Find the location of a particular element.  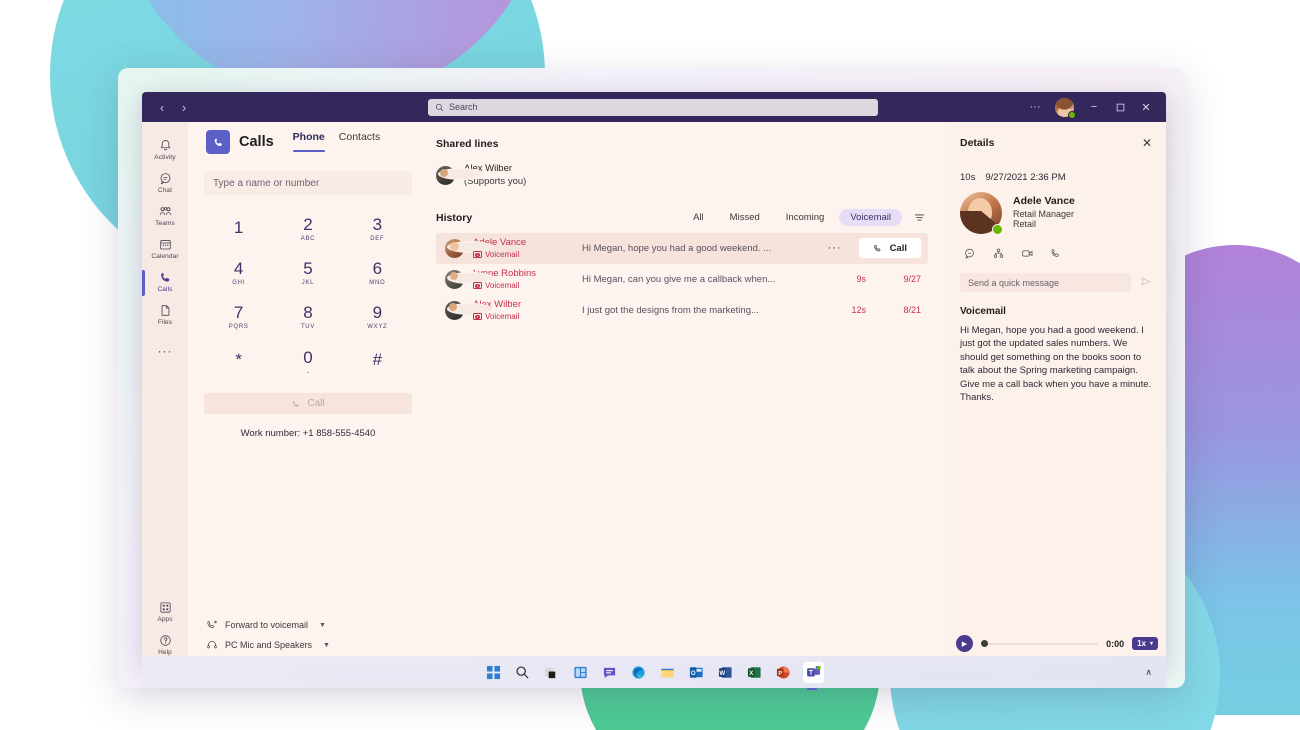

contact-department: Retail is located at coordinates (1025, 224).